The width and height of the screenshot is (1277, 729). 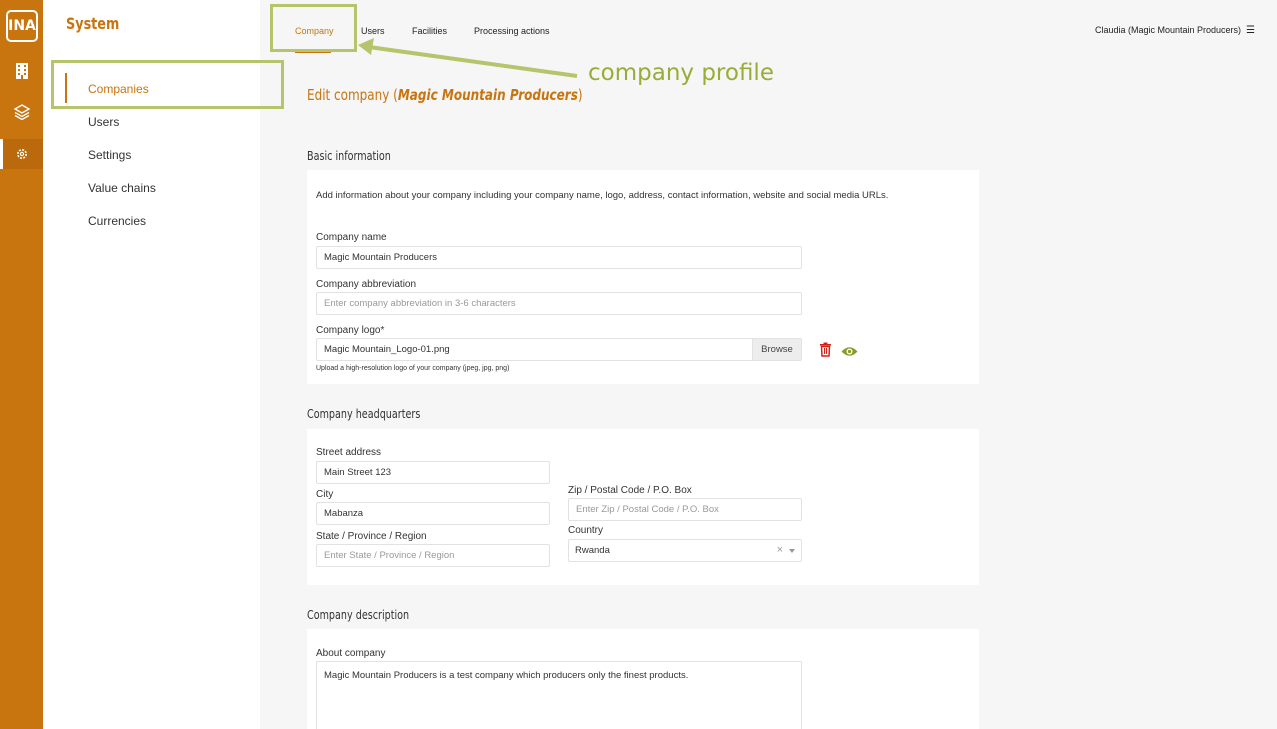 What do you see at coordinates (433, 472) in the screenshot?
I see `street-input: Main Street 123` at bounding box center [433, 472].